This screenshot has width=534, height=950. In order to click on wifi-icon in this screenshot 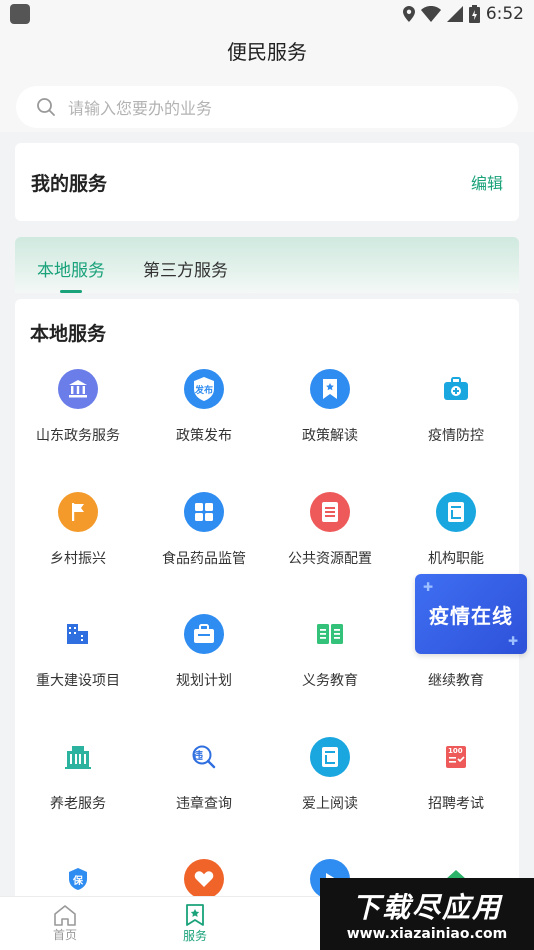, I will do `click(430, 14)`.